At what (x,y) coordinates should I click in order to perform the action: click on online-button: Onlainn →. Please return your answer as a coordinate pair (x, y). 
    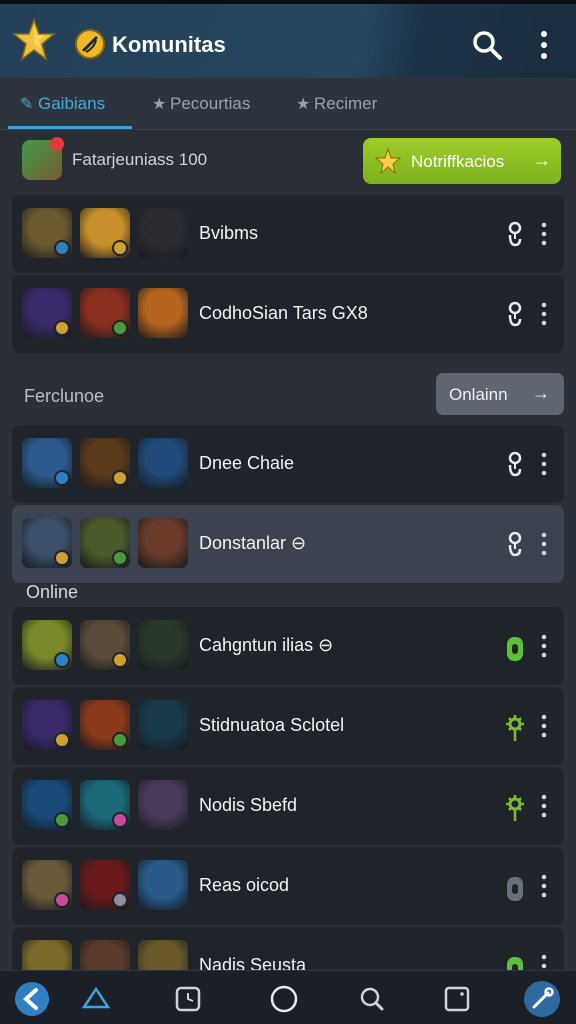
    Looking at the image, I should click on (500, 394).